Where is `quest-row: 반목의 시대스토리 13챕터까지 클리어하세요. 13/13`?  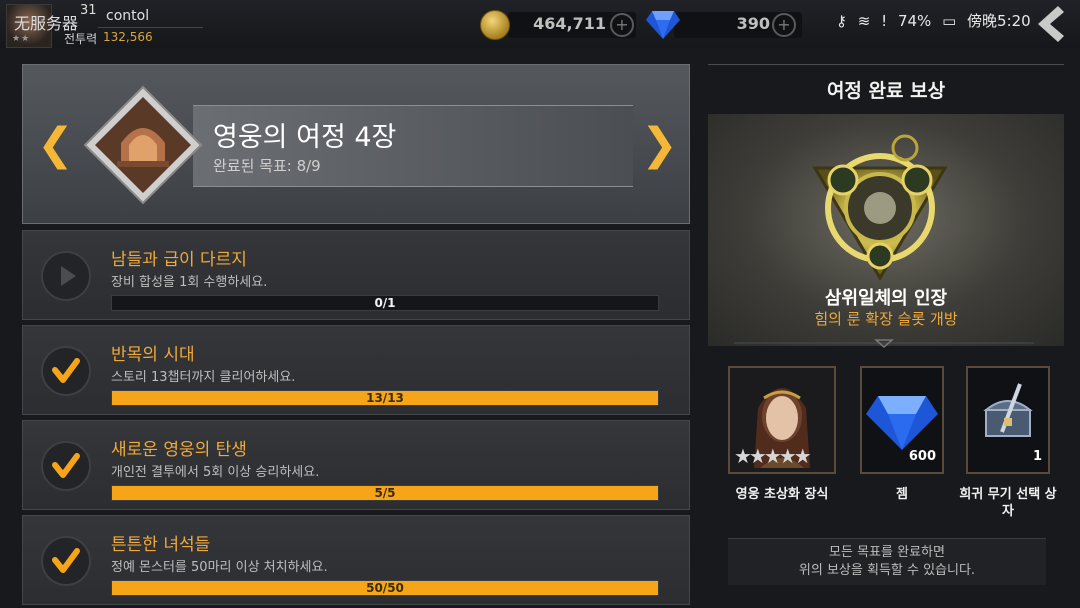 quest-row: 반목의 시대스토리 13챕터까지 클리어하세요. 13/13 is located at coordinates (356, 370).